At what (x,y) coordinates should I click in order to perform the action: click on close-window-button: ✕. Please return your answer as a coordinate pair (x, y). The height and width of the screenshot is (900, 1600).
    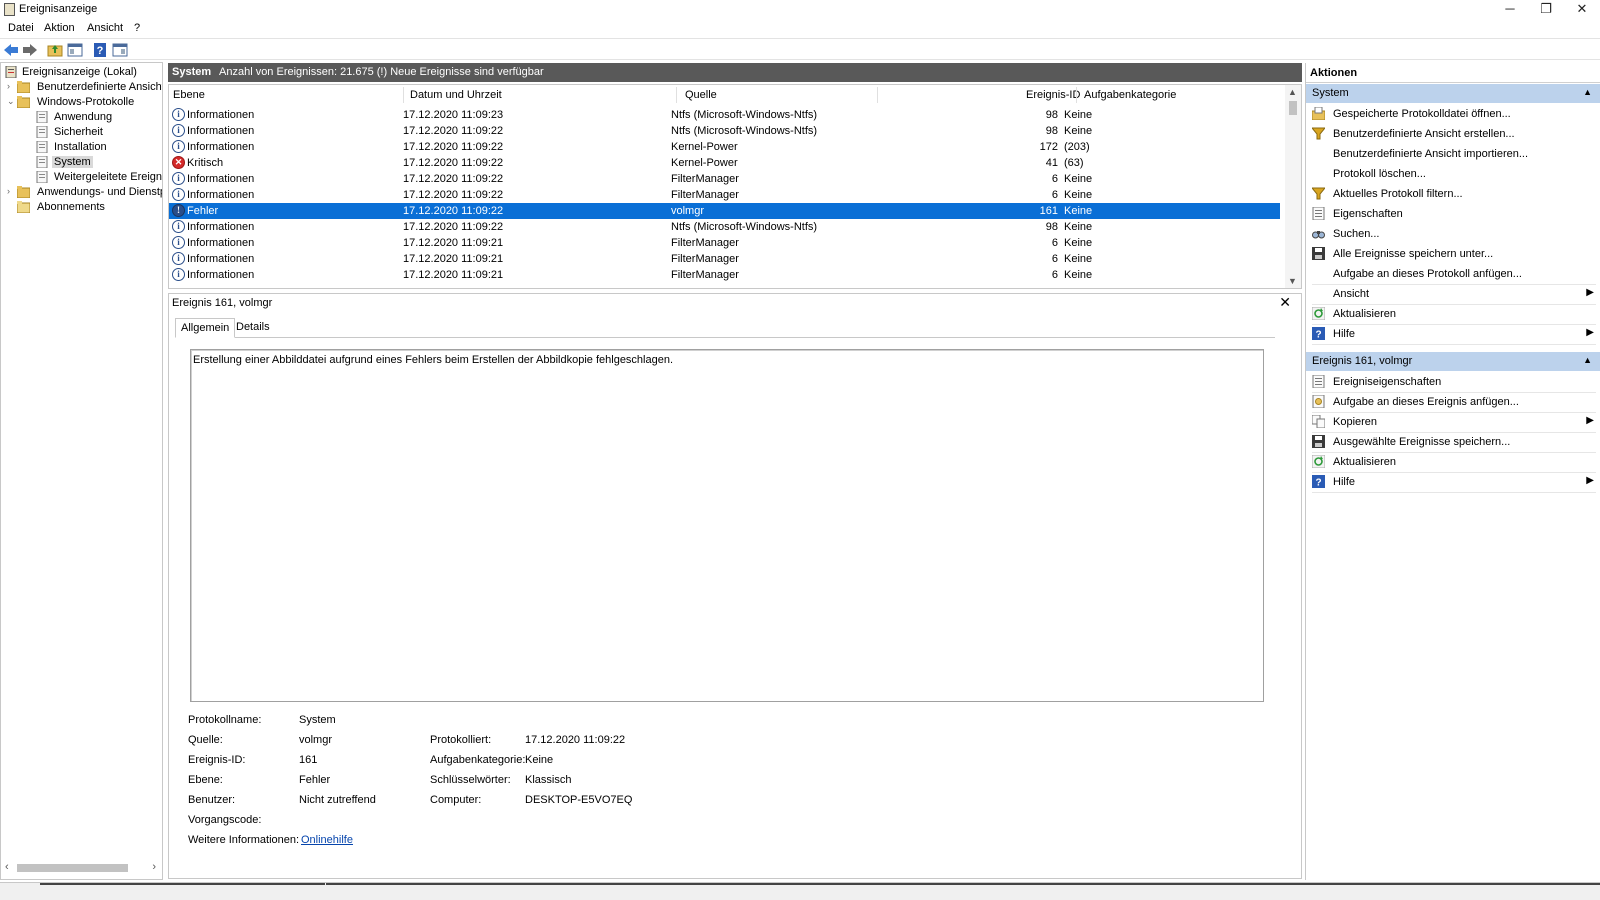
    Looking at the image, I should click on (1582, 10).